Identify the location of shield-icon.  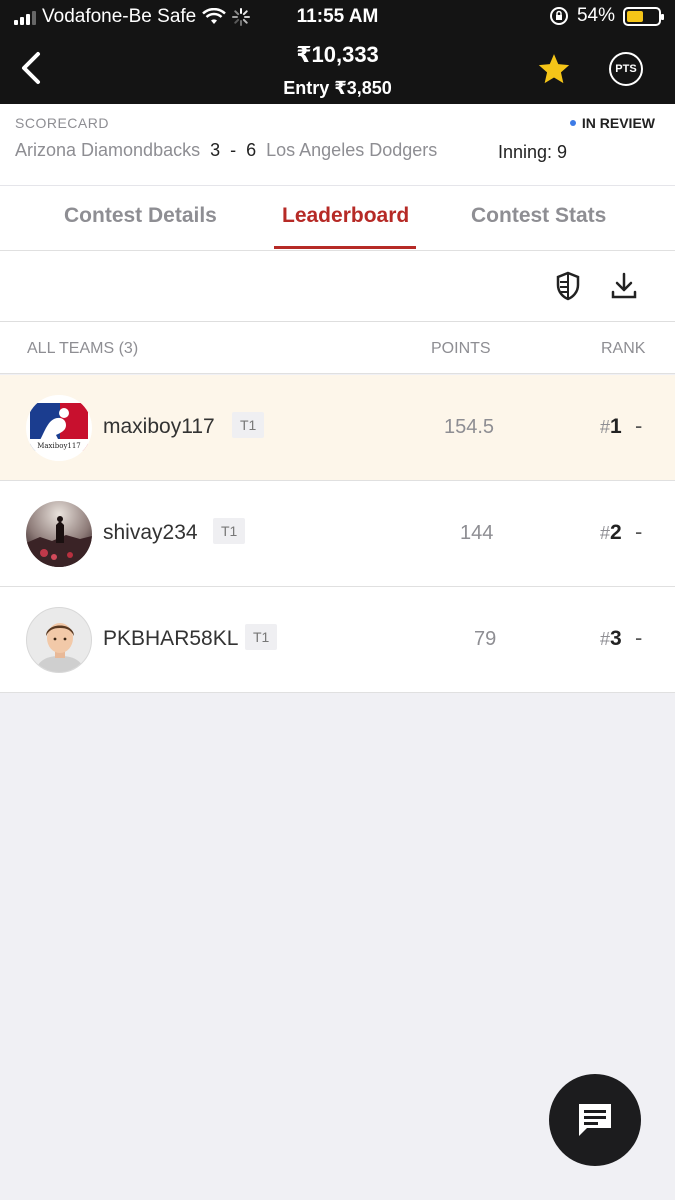
(568, 286).